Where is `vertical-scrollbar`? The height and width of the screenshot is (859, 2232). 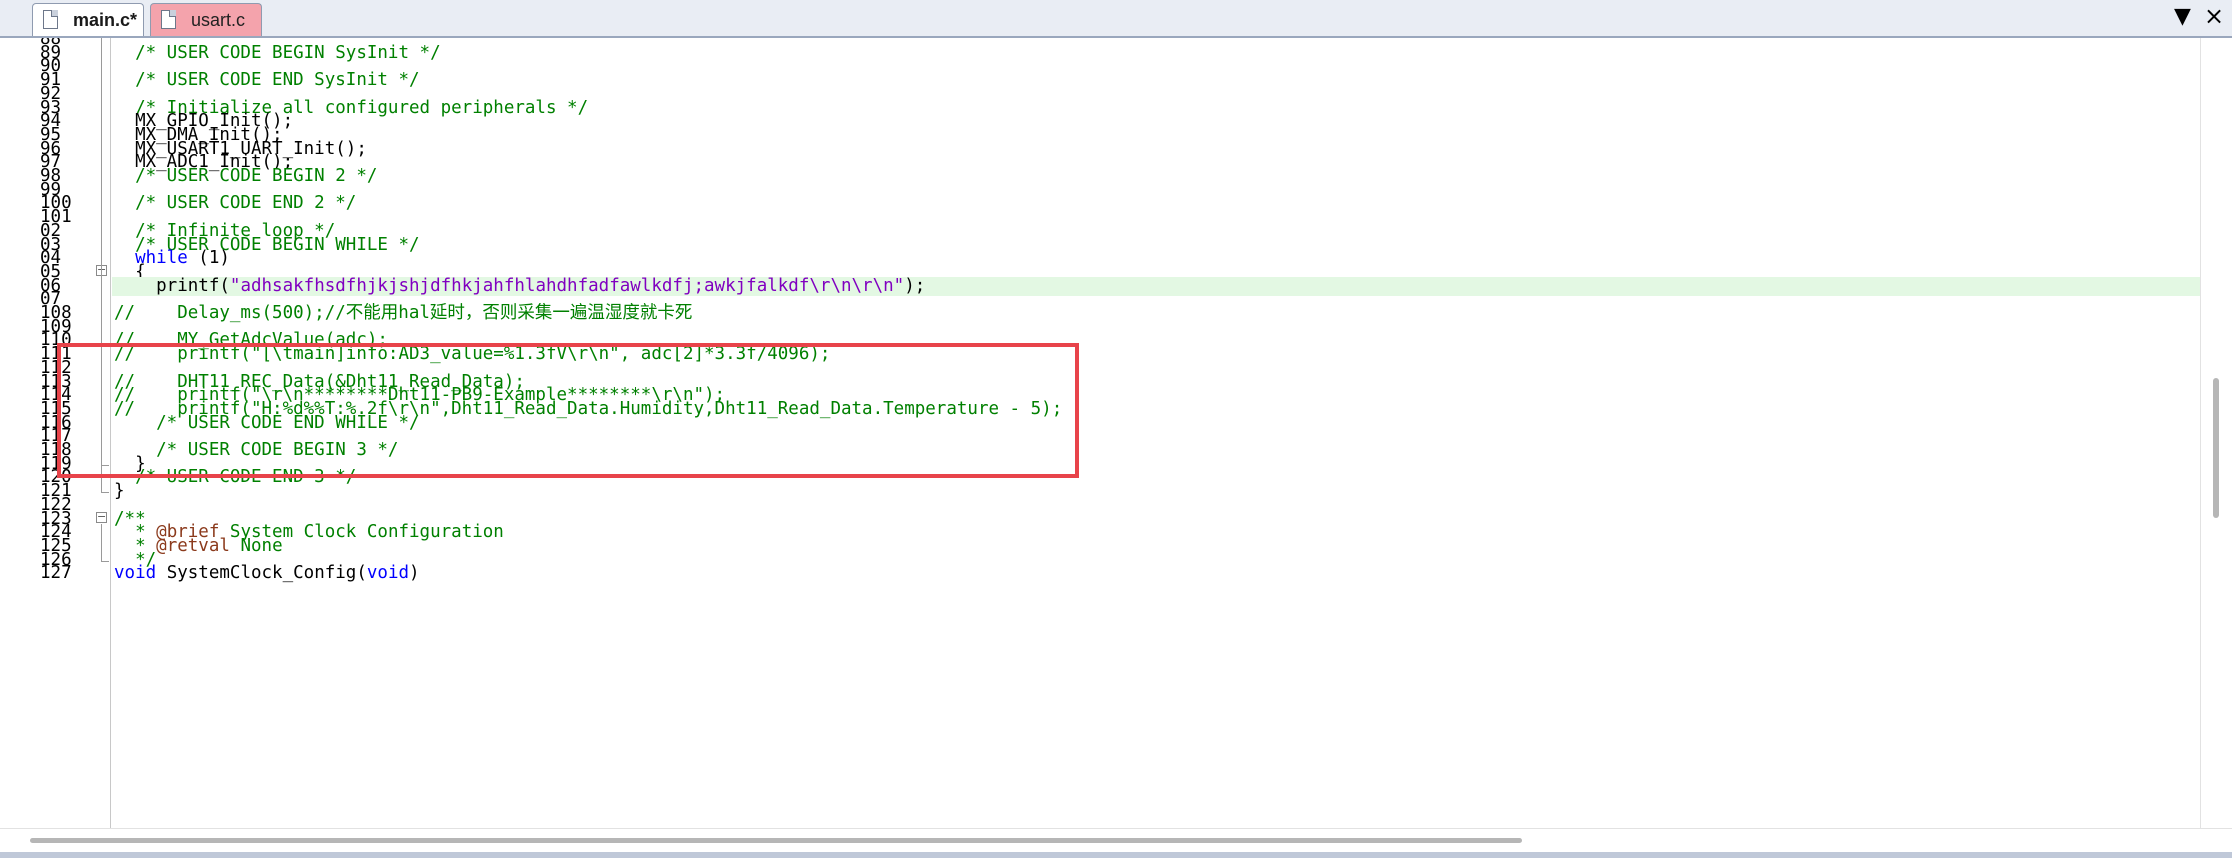 vertical-scrollbar is located at coordinates (2216, 433).